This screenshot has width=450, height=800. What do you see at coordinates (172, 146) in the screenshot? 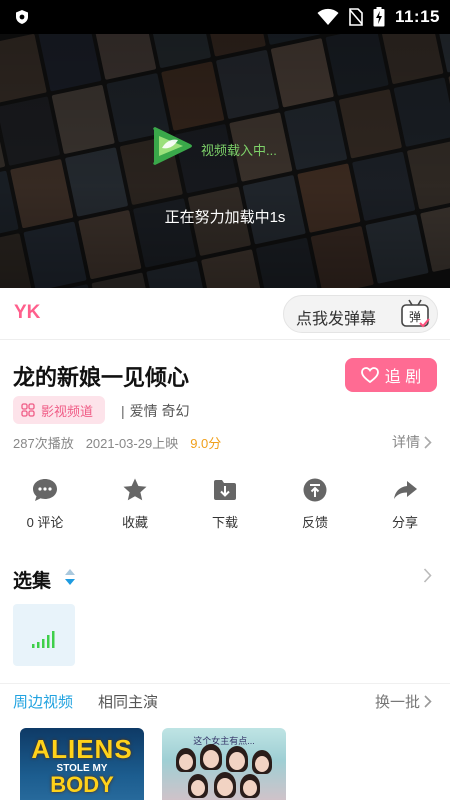
I see `play-logo-icon` at bounding box center [172, 146].